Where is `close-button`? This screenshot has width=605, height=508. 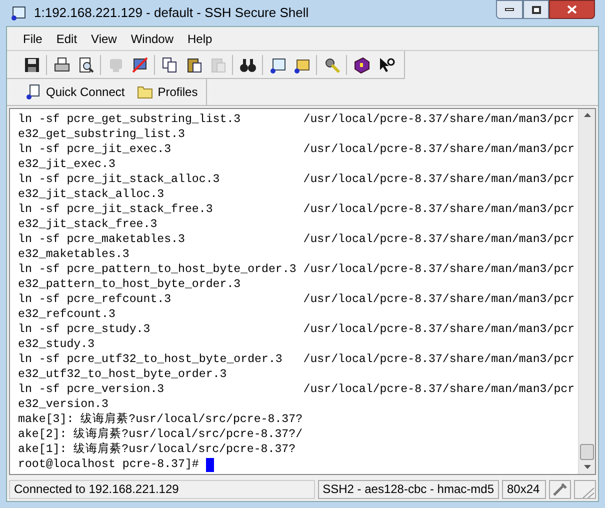 close-button is located at coordinates (572, 9).